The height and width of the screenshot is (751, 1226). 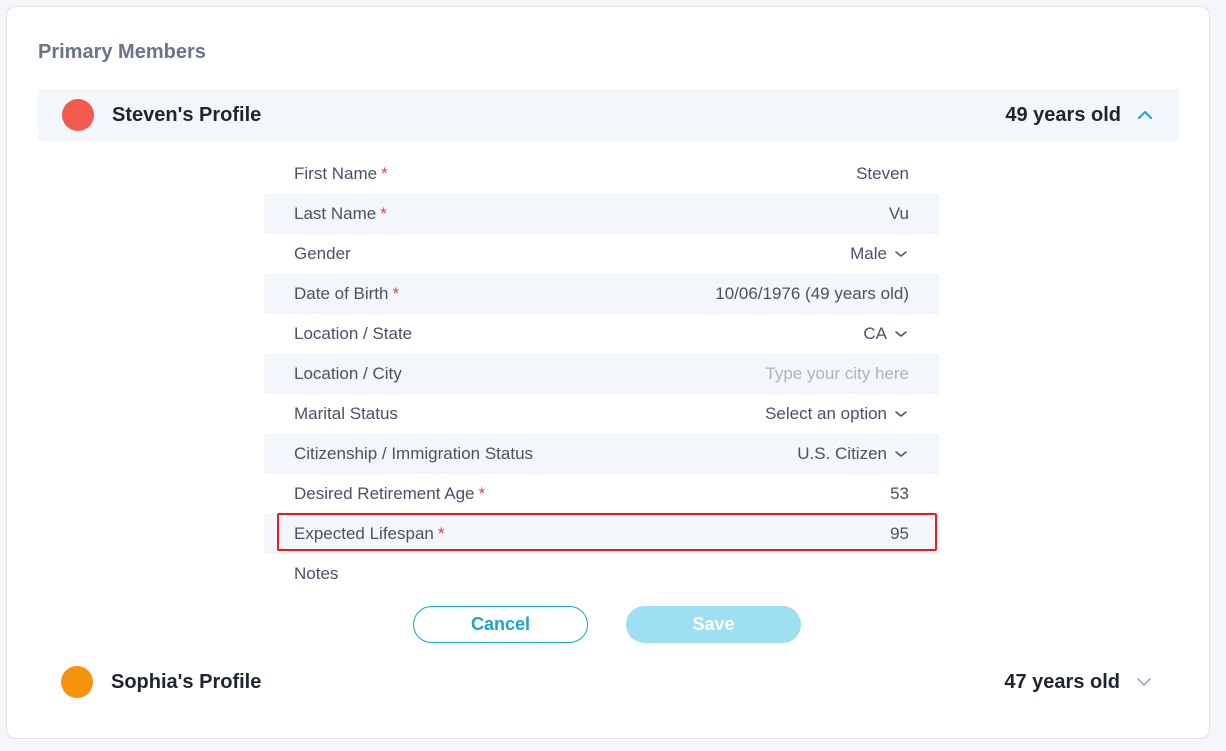 I want to click on field-label: Last Name, so click(x=335, y=213).